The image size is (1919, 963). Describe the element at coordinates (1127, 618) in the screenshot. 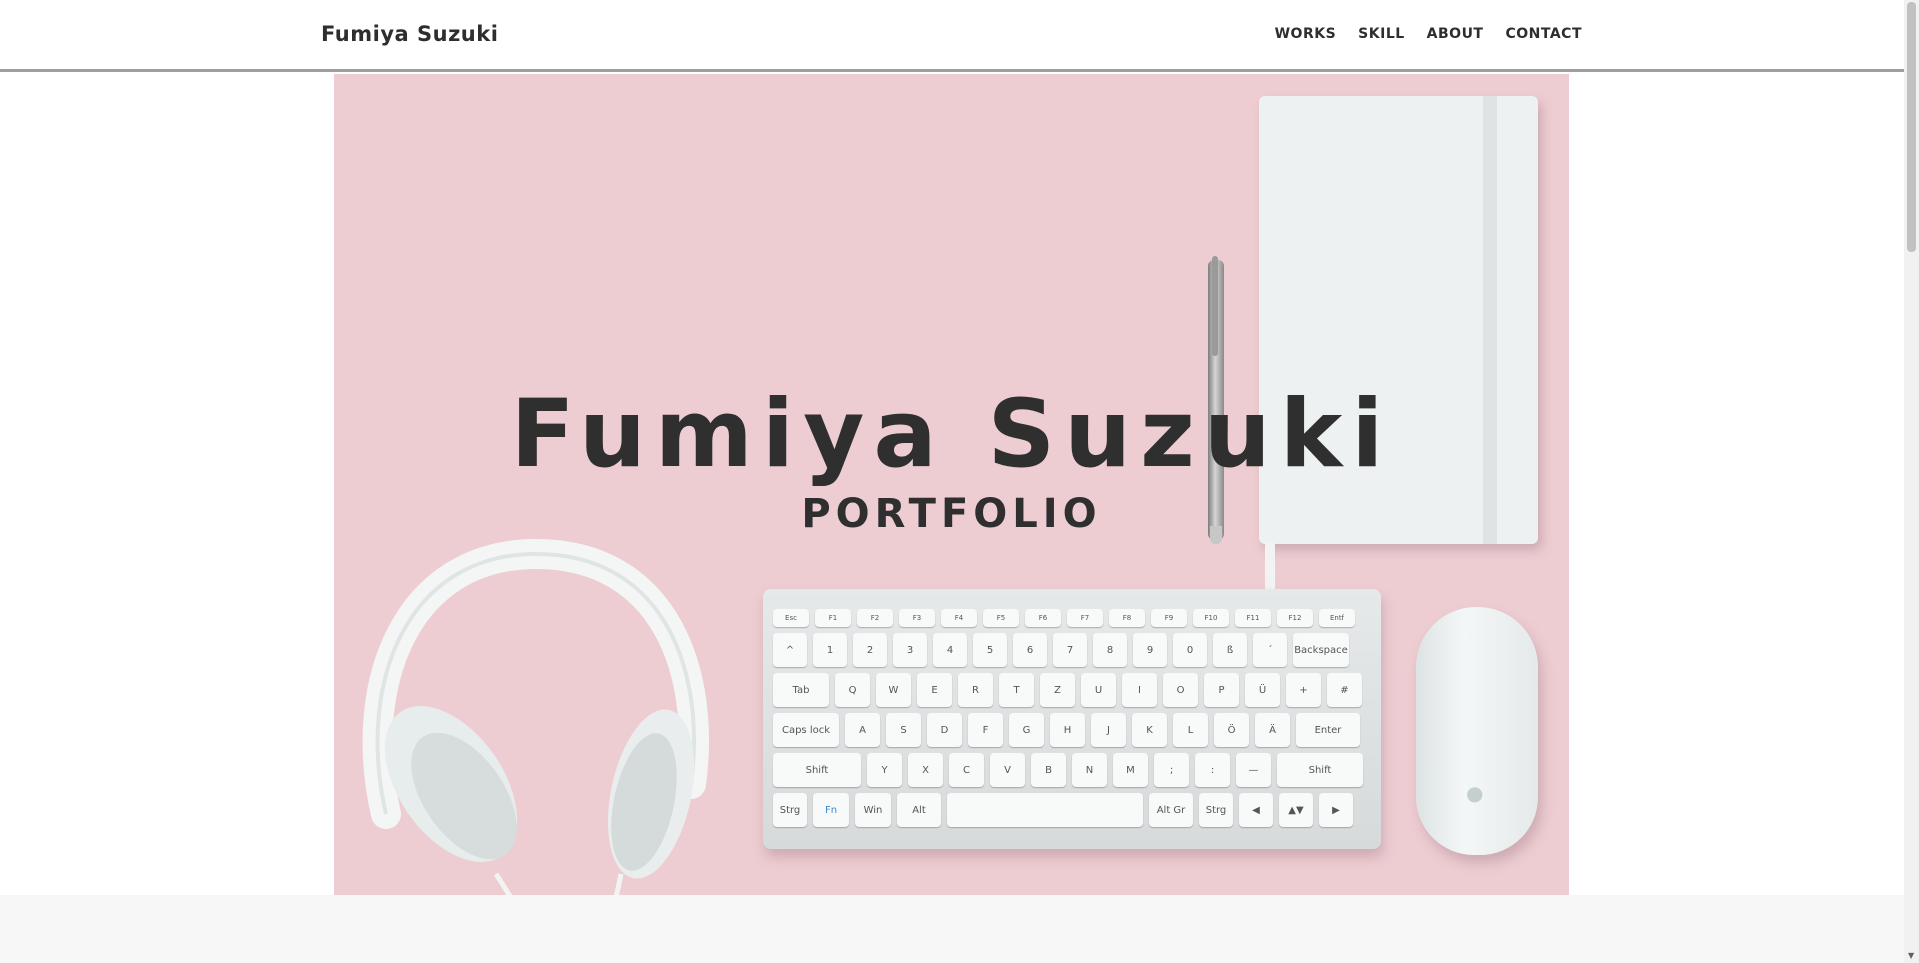

I see `key: F8` at that location.